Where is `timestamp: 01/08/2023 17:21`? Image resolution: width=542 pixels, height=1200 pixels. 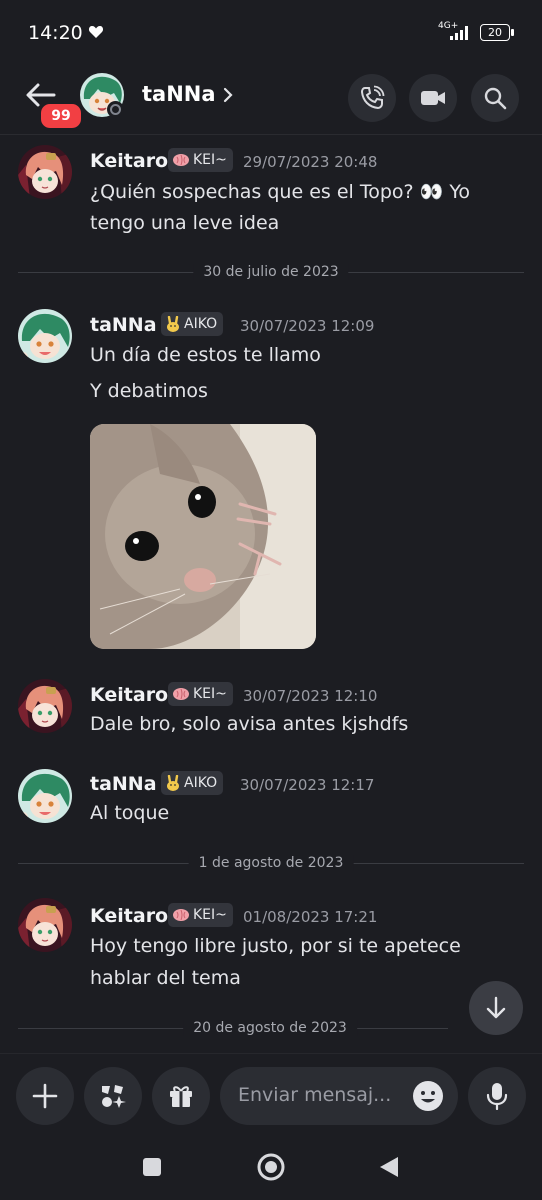
timestamp: 01/08/2023 17:21 is located at coordinates (310, 917).